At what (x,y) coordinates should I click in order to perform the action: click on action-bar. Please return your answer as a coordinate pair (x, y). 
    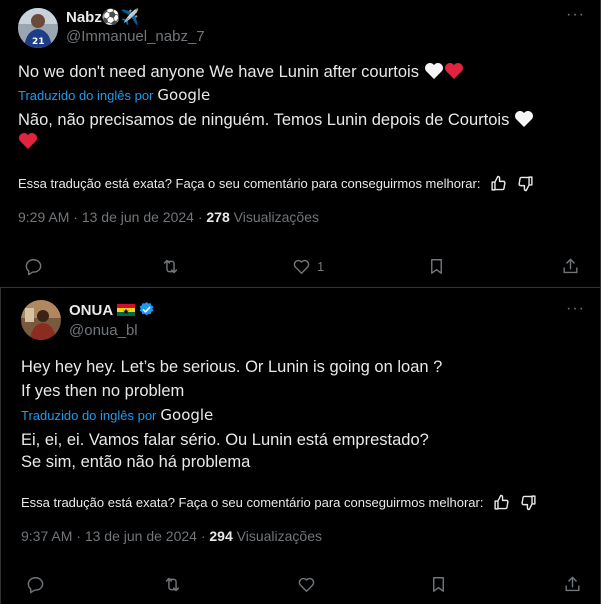
    Looking at the image, I should click on (301, 587).